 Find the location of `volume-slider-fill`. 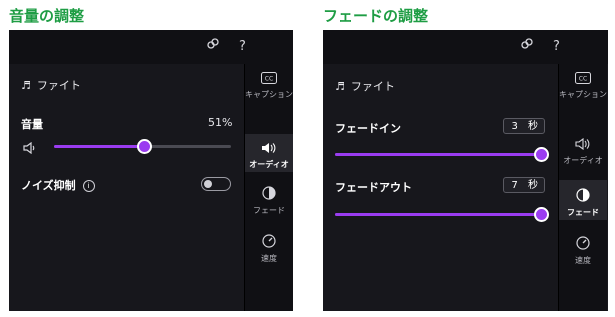

volume-slider-fill is located at coordinates (99, 146).